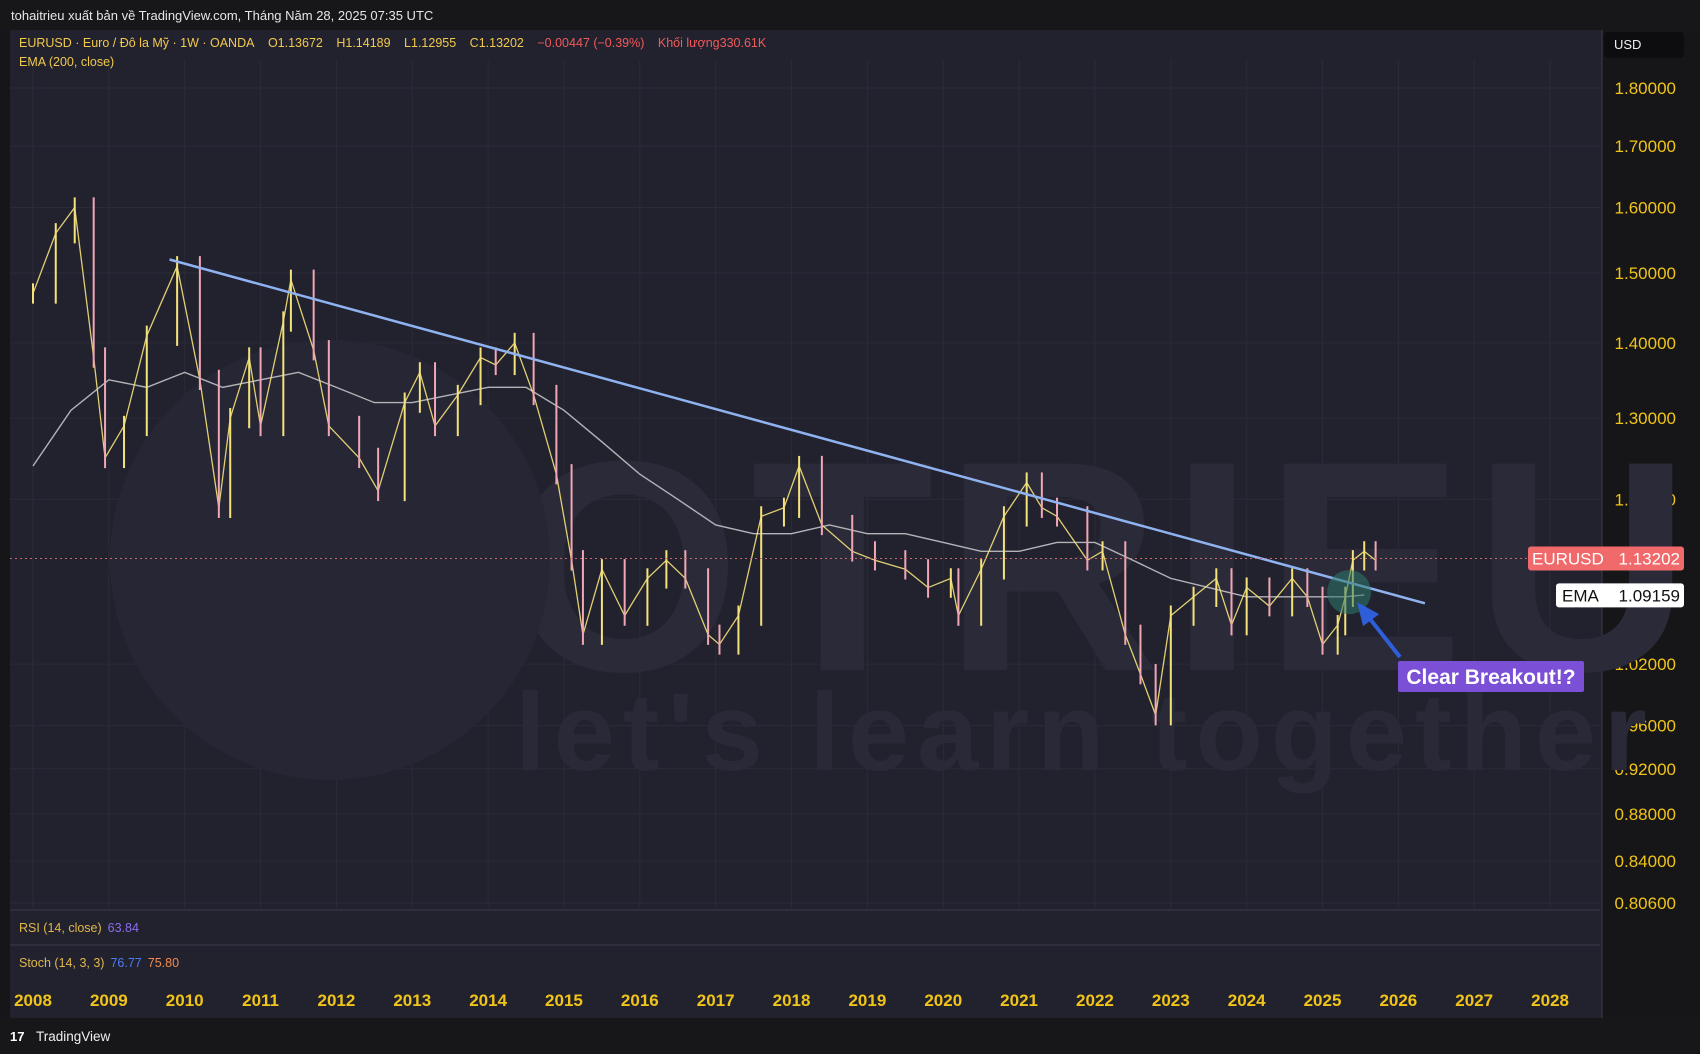  What do you see at coordinates (17, 1036) in the screenshot?
I see `tradingview-logo-icon: 17` at bounding box center [17, 1036].